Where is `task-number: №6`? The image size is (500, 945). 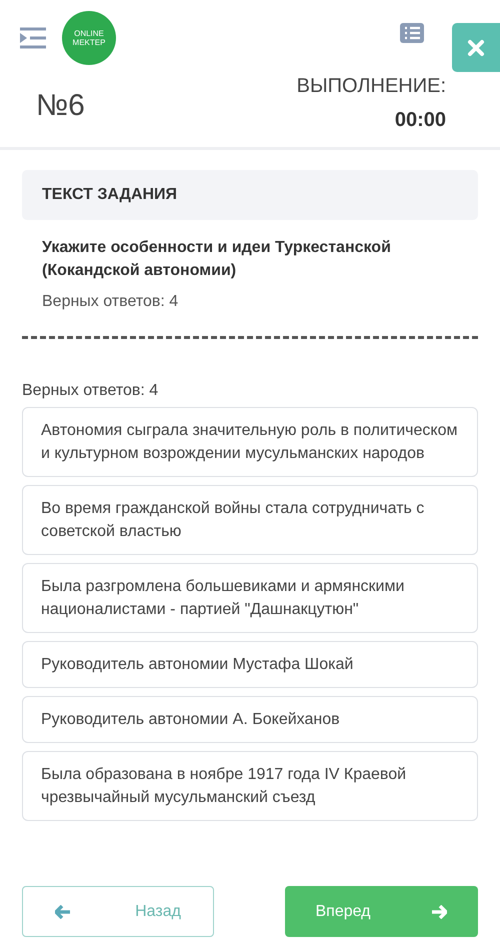 task-number: №6 is located at coordinates (60, 106).